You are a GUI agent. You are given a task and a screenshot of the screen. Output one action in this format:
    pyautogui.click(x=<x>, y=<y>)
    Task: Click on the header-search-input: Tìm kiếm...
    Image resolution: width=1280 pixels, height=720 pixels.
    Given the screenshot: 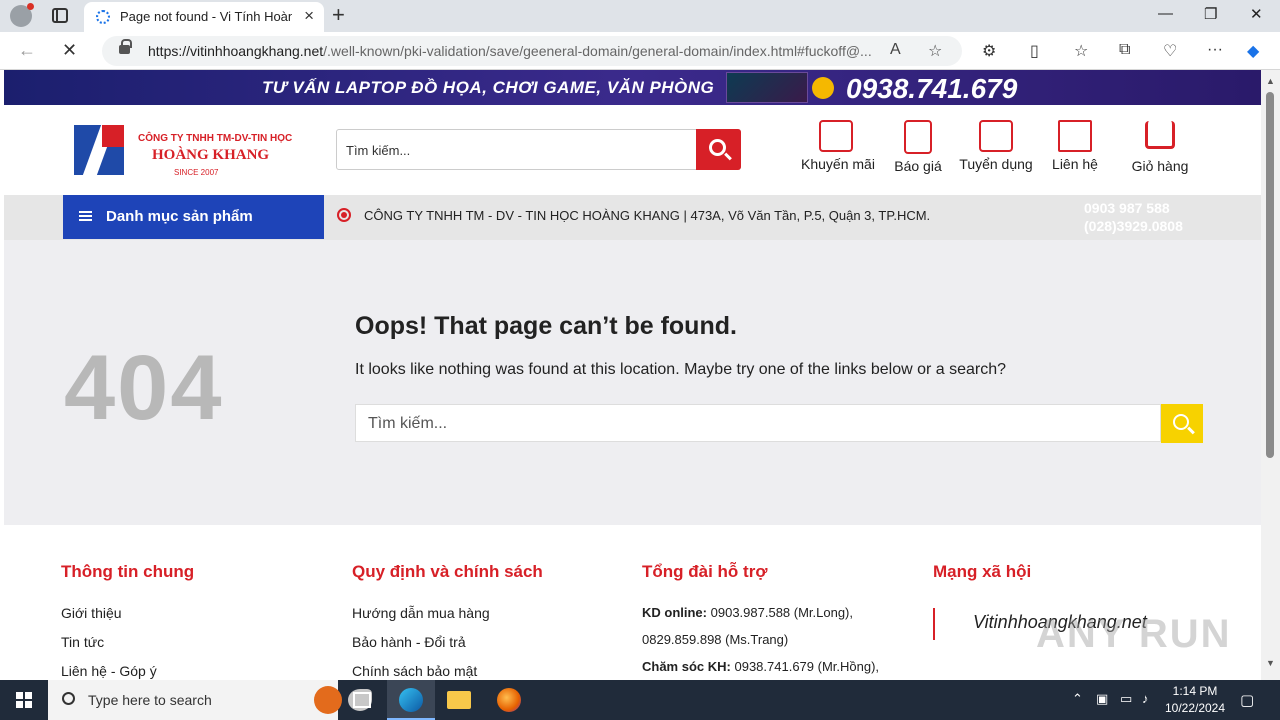 What is the action you would take?
    pyautogui.click(x=378, y=150)
    